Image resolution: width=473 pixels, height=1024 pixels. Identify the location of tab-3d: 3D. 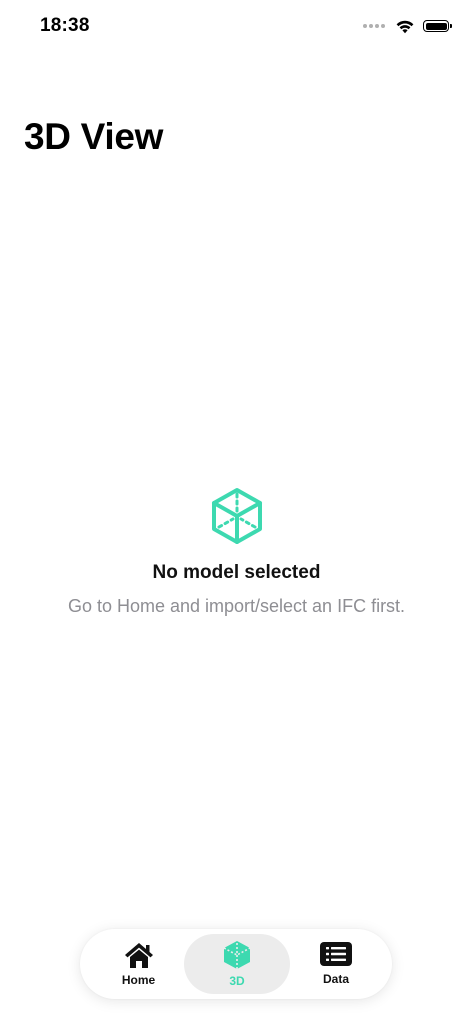
(237, 964).